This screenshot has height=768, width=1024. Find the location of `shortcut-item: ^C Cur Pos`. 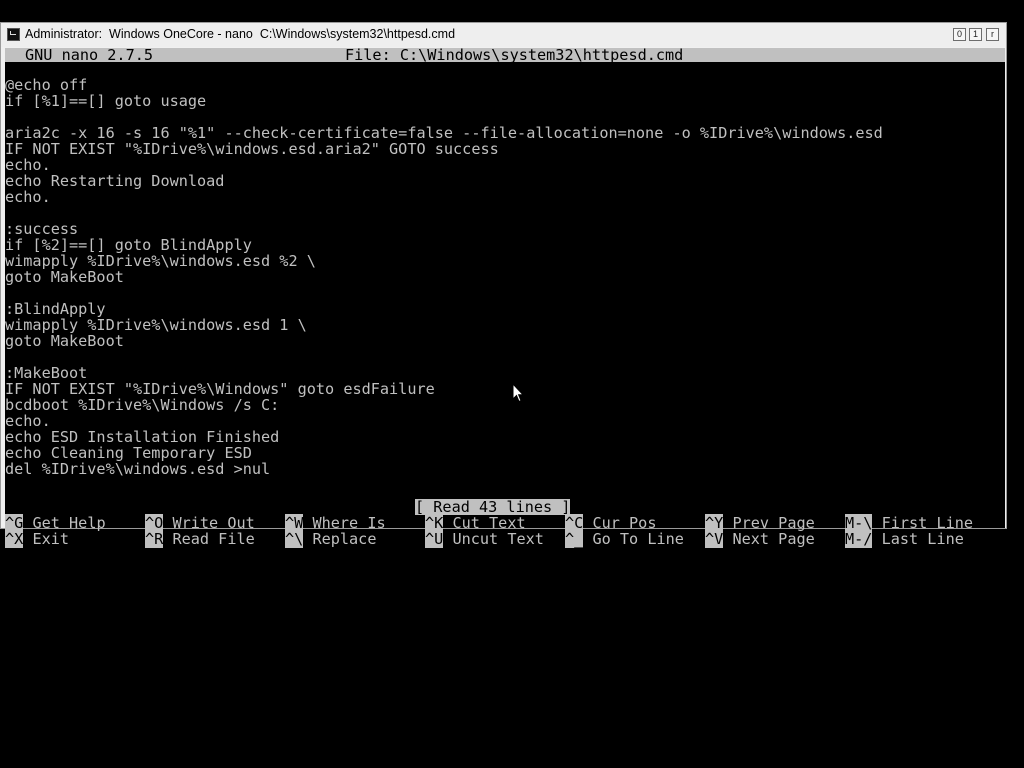

shortcut-item: ^C Cur Pos is located at coordinates (610, 523).